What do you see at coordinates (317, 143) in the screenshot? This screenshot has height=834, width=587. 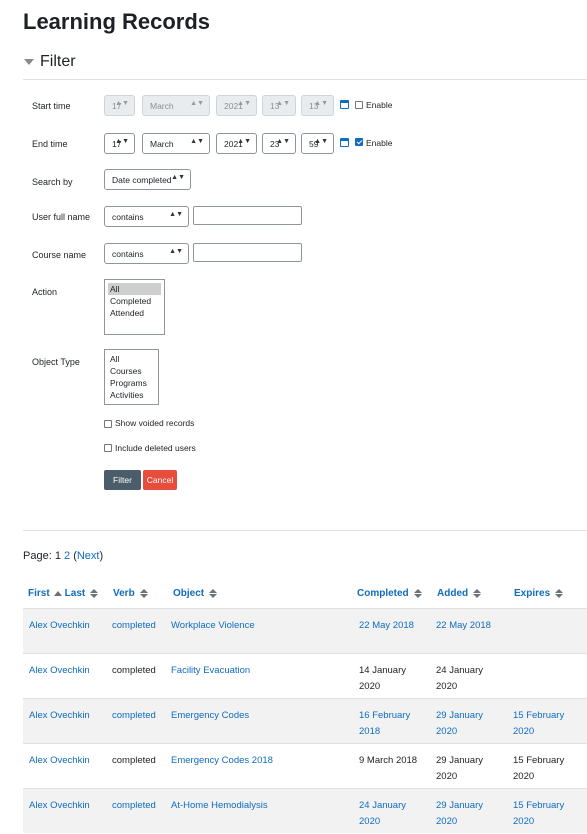 I see `end-minute-select: 59 ▲▼` at bounding box center [317, 143].